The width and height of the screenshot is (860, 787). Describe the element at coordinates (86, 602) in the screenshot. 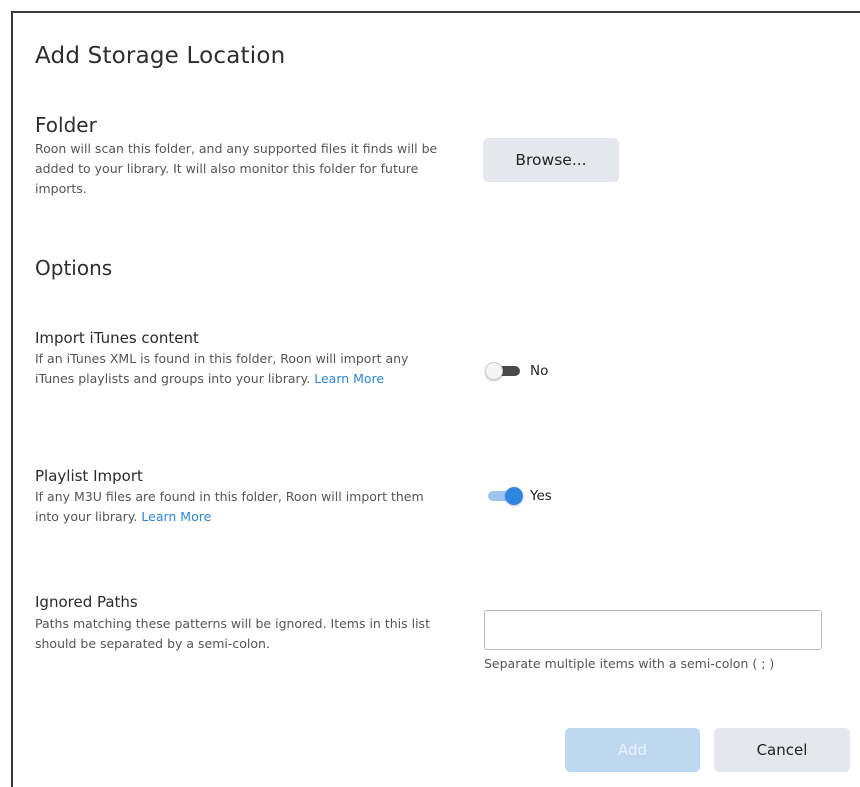

I see `ignored-paths-label: Ignored Paths` at that location.